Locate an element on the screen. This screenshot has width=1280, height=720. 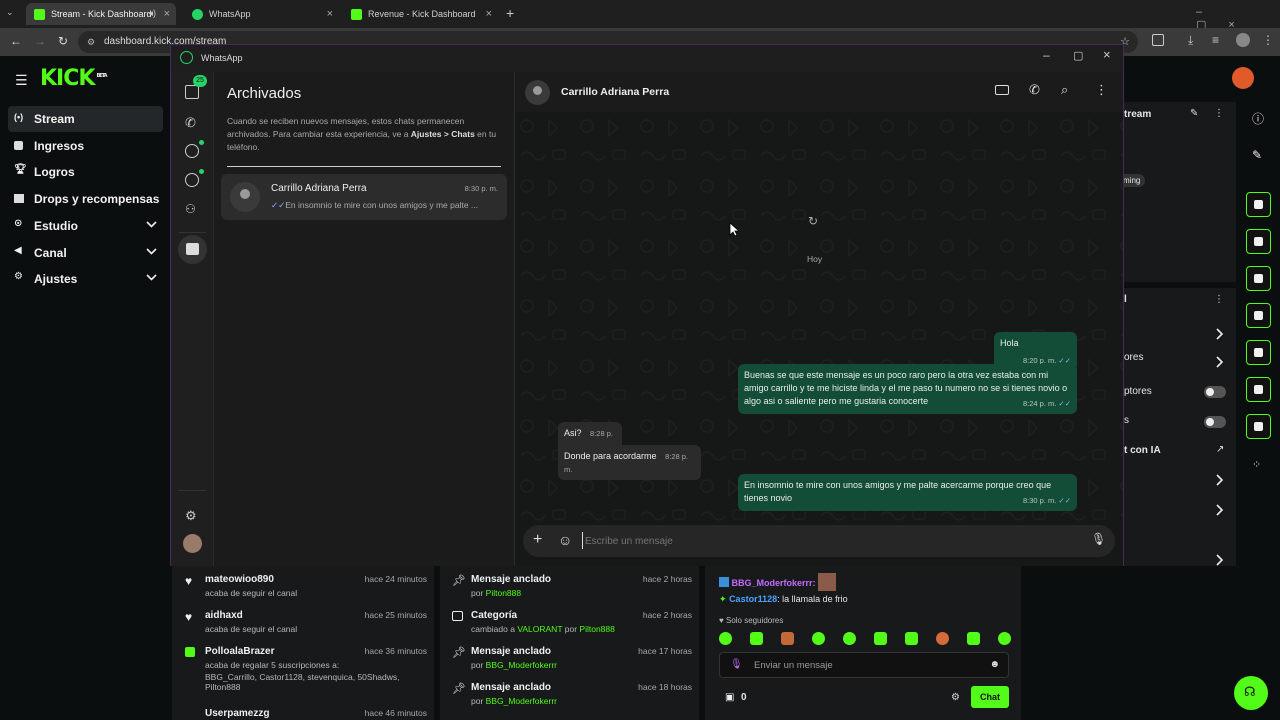
double-check-icon: ✓✓ is located at coordinates (1064, 500).